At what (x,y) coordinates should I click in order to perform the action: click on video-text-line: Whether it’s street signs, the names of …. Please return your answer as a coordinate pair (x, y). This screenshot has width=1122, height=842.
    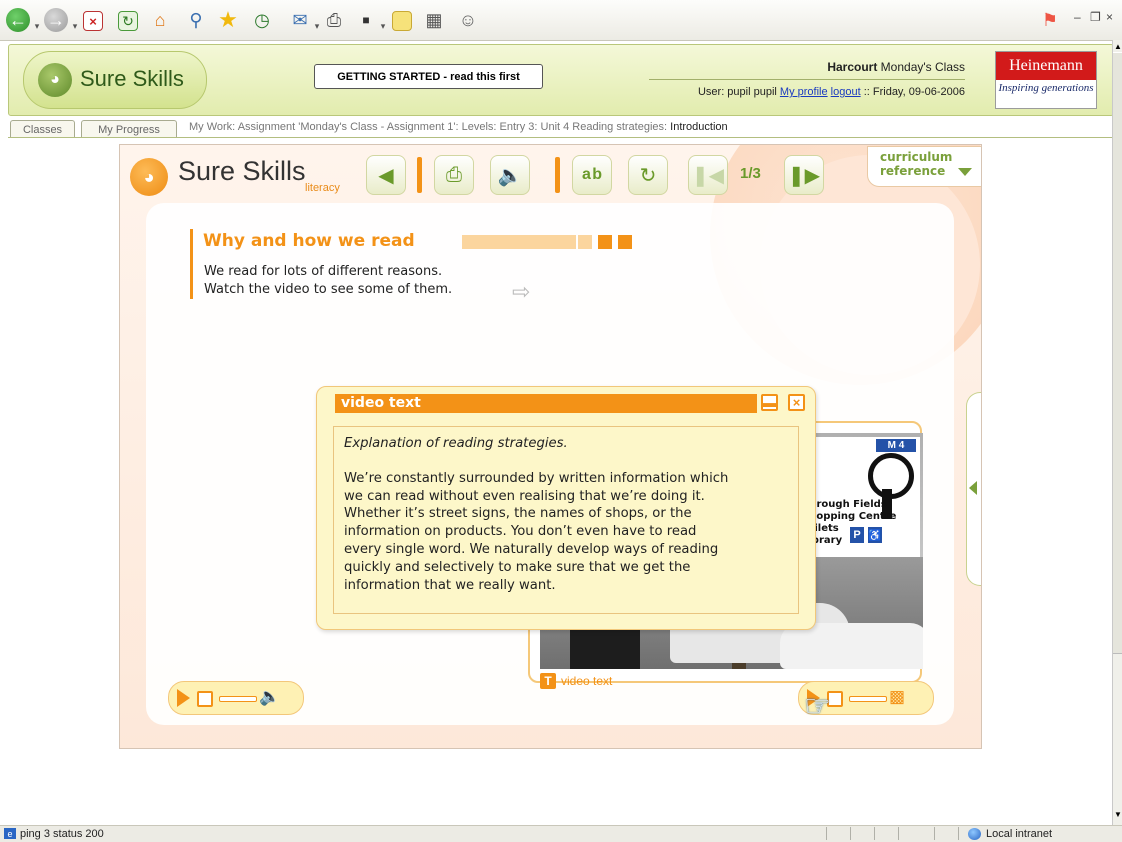
    Looking at the image, I should click on (518, 514).